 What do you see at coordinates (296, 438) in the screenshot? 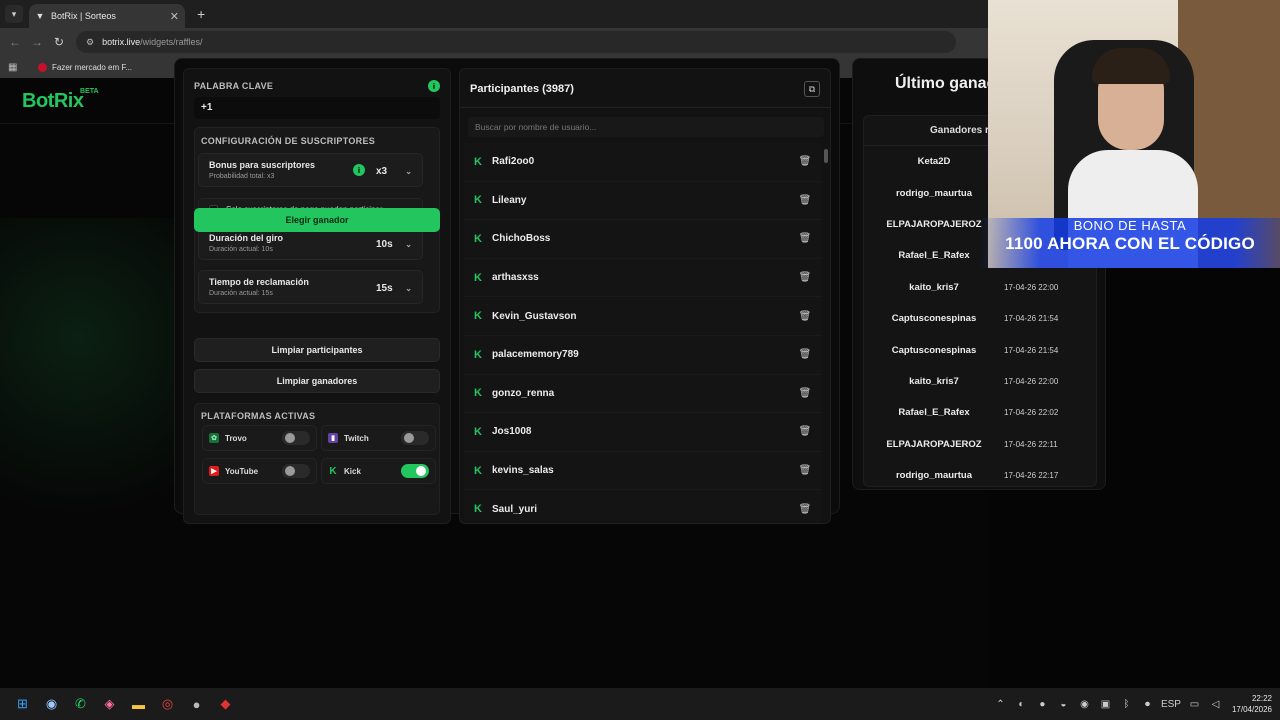
I see `trovo-toggle` at bounding box center [296, 438].